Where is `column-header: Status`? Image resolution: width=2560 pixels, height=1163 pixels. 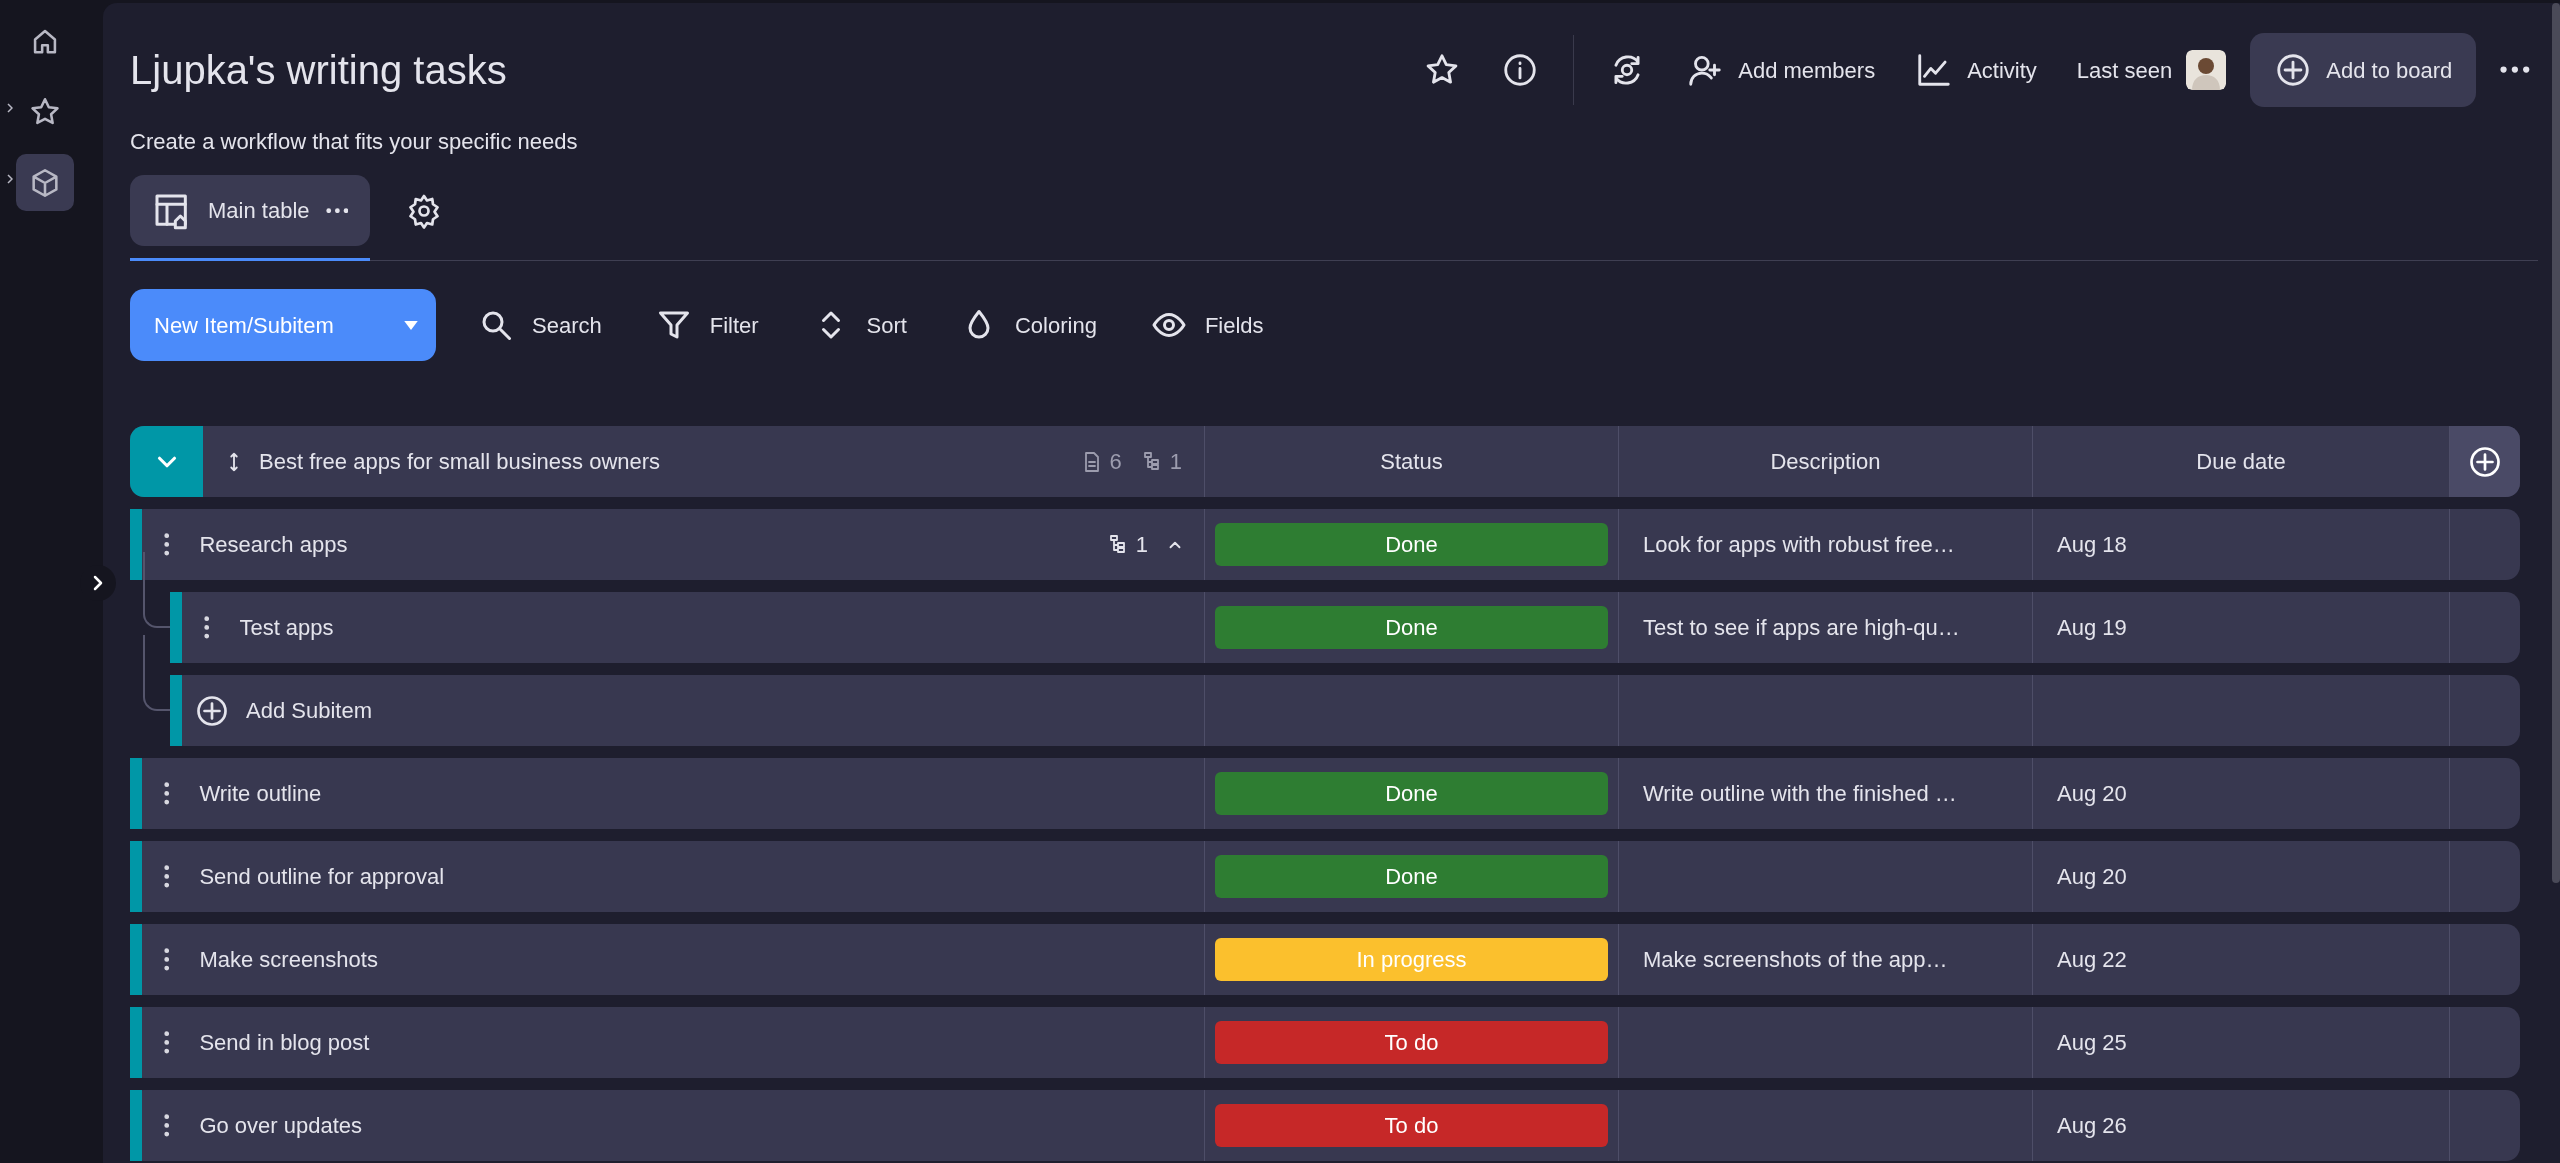 column-header: Status is located at coordinates (1411, 462).